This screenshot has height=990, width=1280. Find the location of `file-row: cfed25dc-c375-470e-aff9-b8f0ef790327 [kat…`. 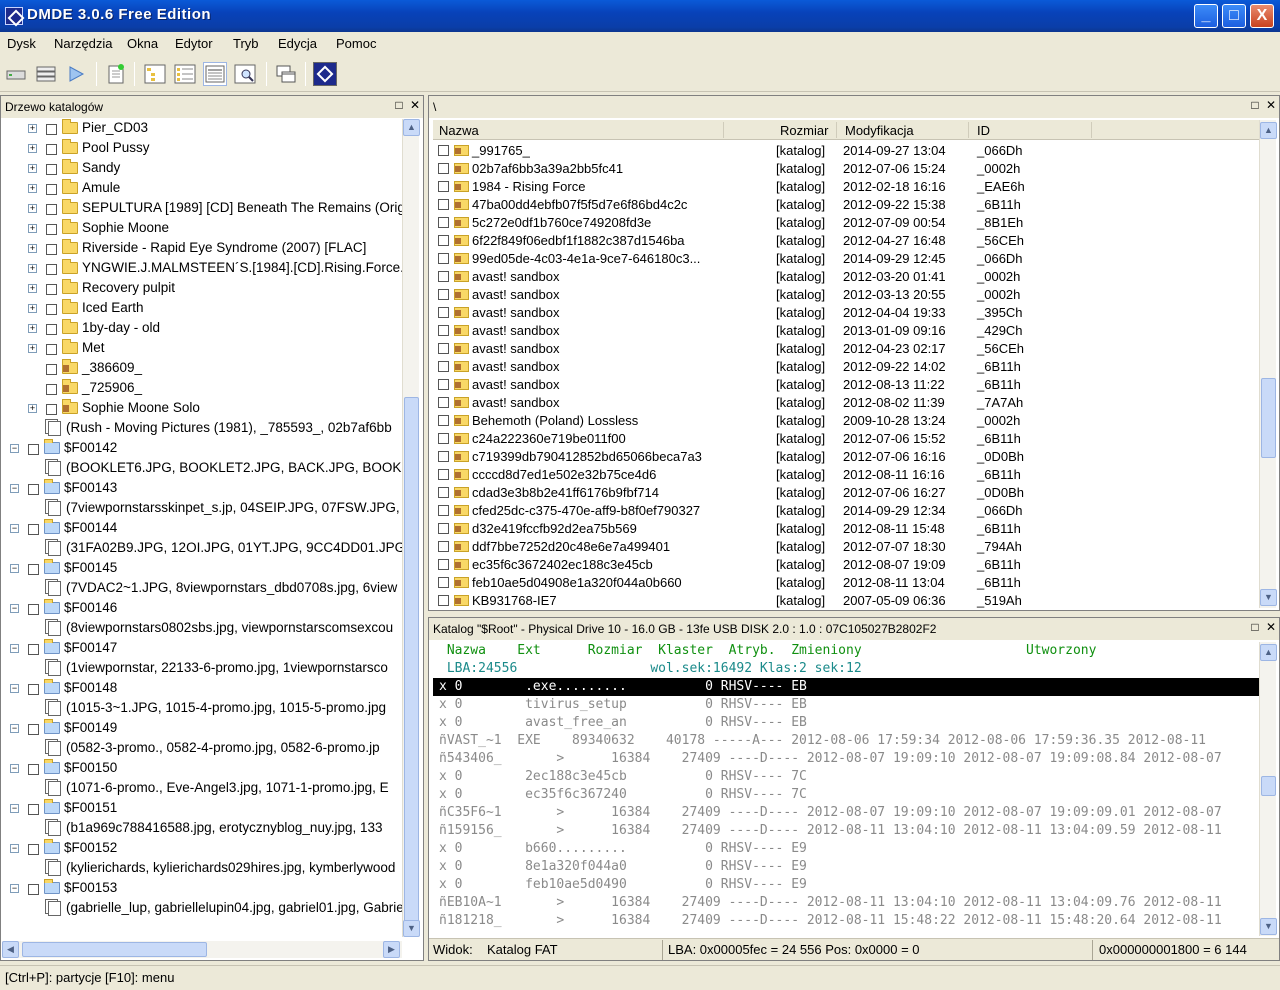

file-row: cfed25dc-c375-470e-aff9-b8f0ef790327 [kat… is located at coordinates (846, 511).